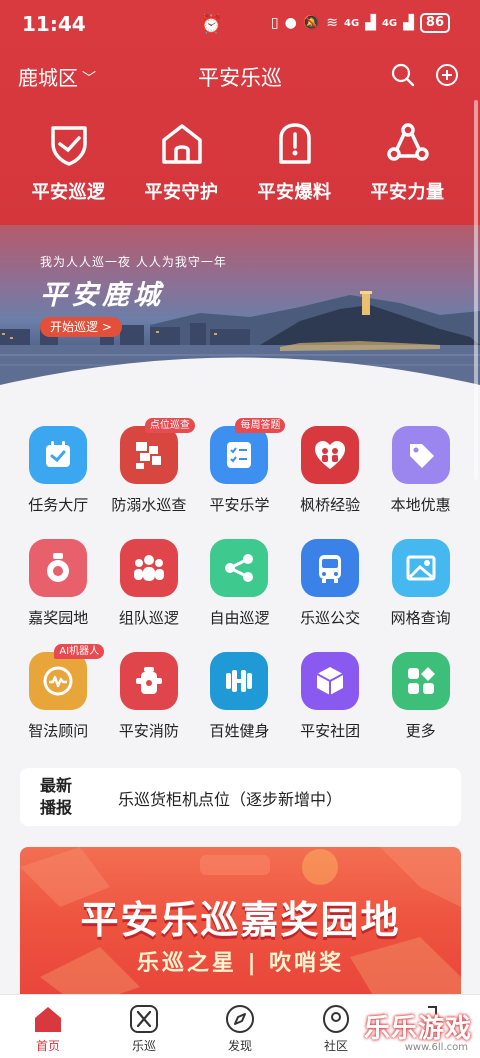  What do you see at coordinates (56, 797) in the screenshot?
I see `news-tag: 最新 播报` at bounding box center [56, 797].